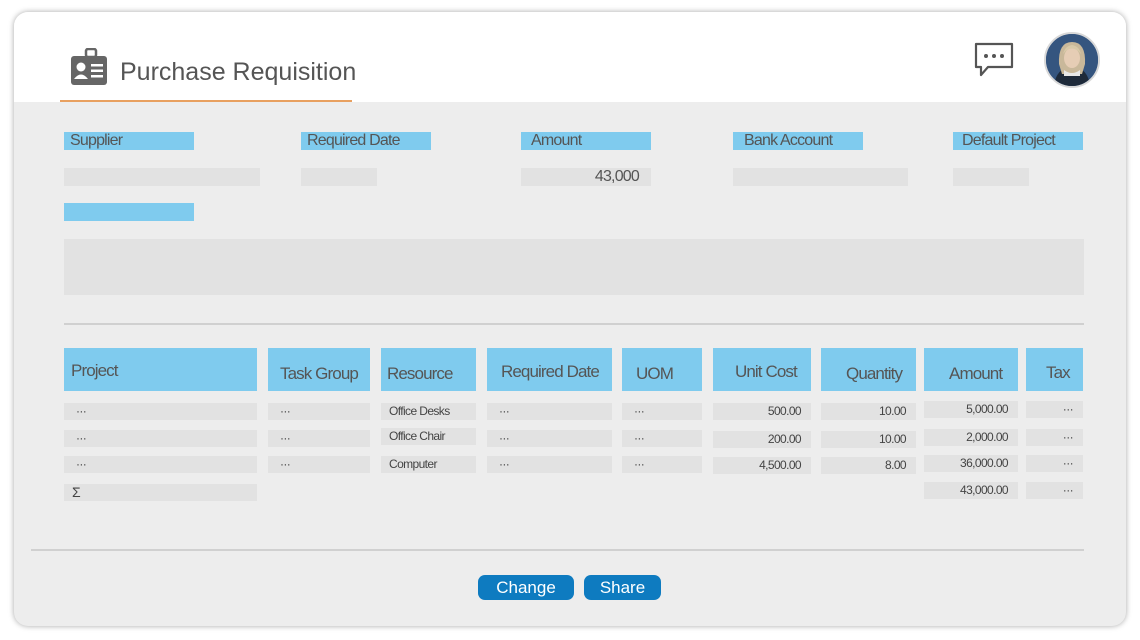  What do you see at coordinates (160, 464) in the screenshot?
I see `table-row-3-project: ···` at bounding box center [160, 464].